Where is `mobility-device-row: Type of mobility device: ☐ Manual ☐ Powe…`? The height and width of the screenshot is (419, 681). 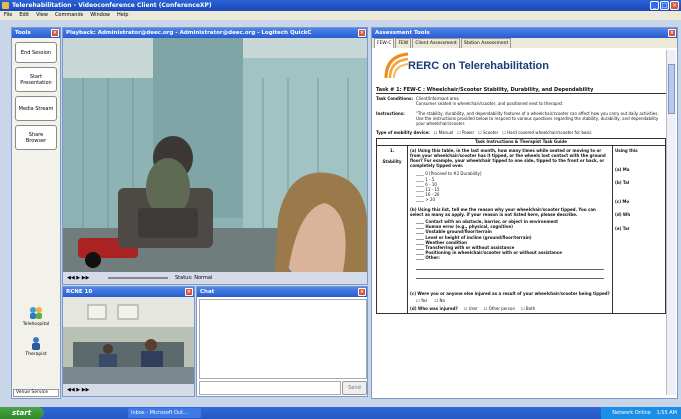
mobility-device-row: Type of mobility device: ☐ Manual ☐ Powe… is located at coordinates (521, 132).